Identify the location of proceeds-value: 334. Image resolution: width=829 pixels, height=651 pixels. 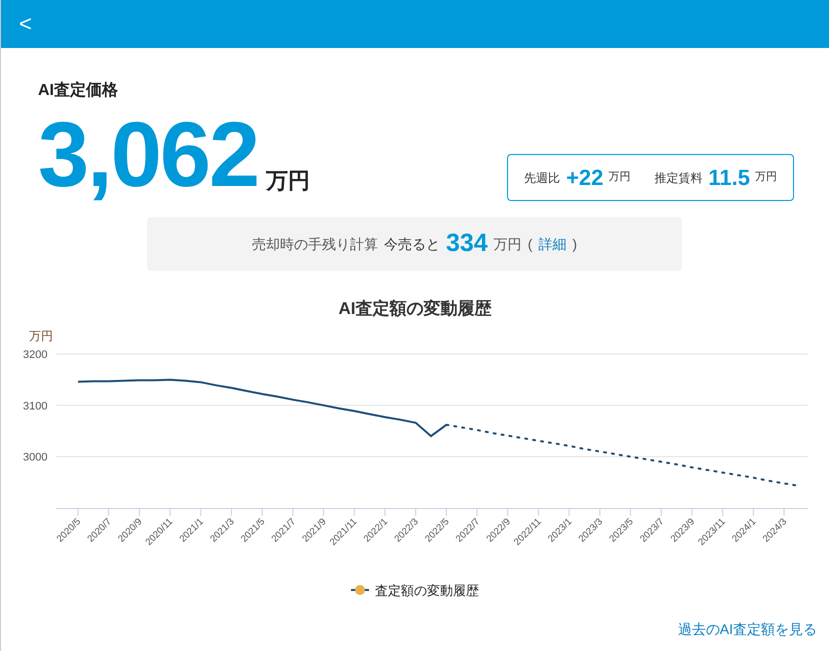
(467, 244).